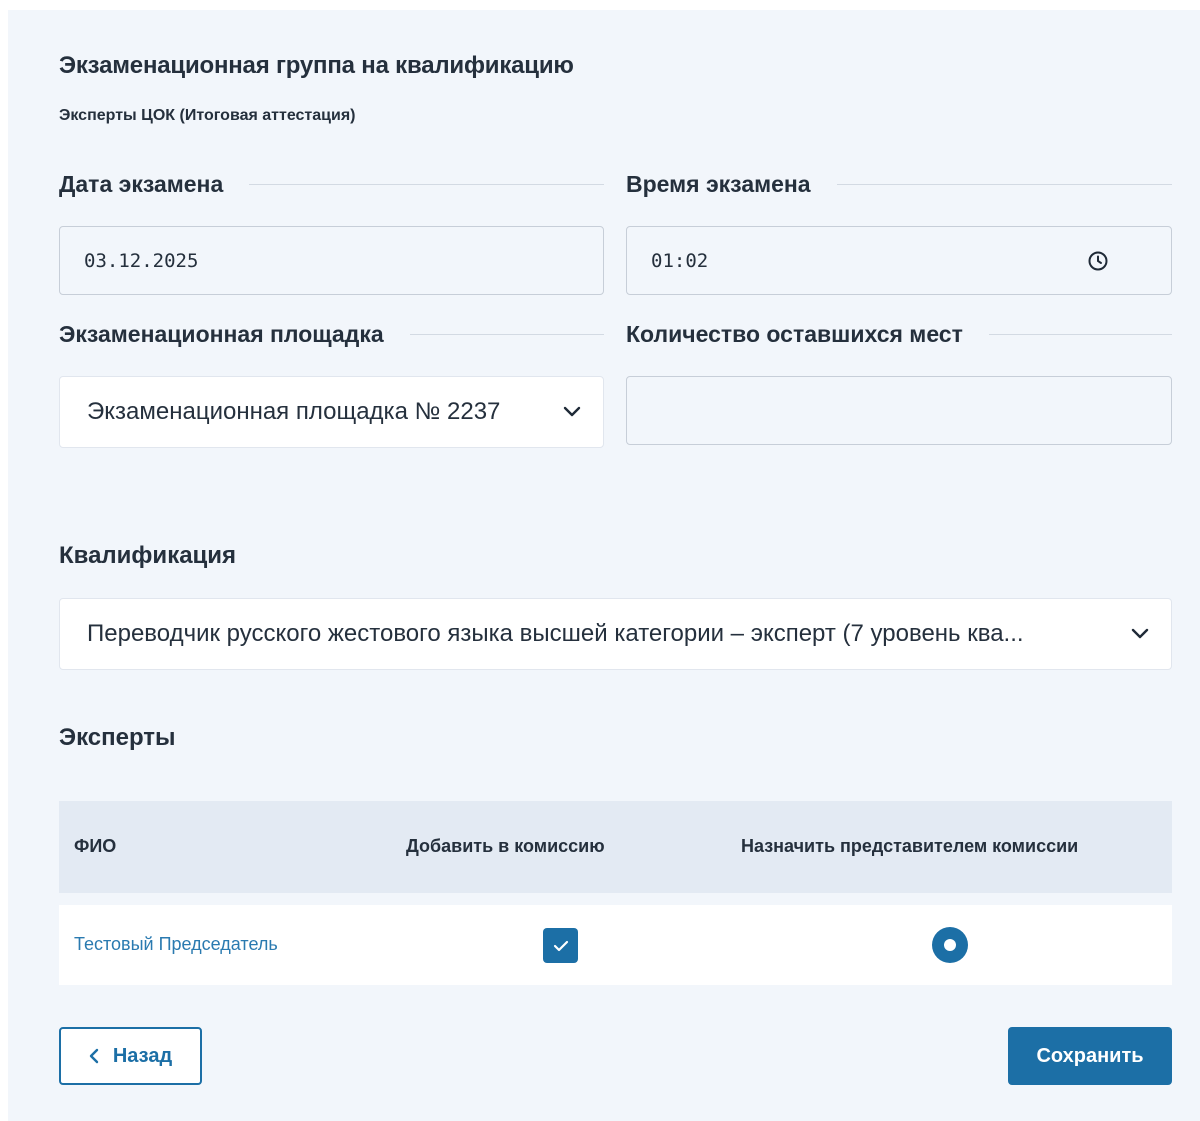  What do you see at coordinates (505, 846) in the screenshot?
I see `column-header-add: Добавить в комиссию` at bounding box center [505, 846].